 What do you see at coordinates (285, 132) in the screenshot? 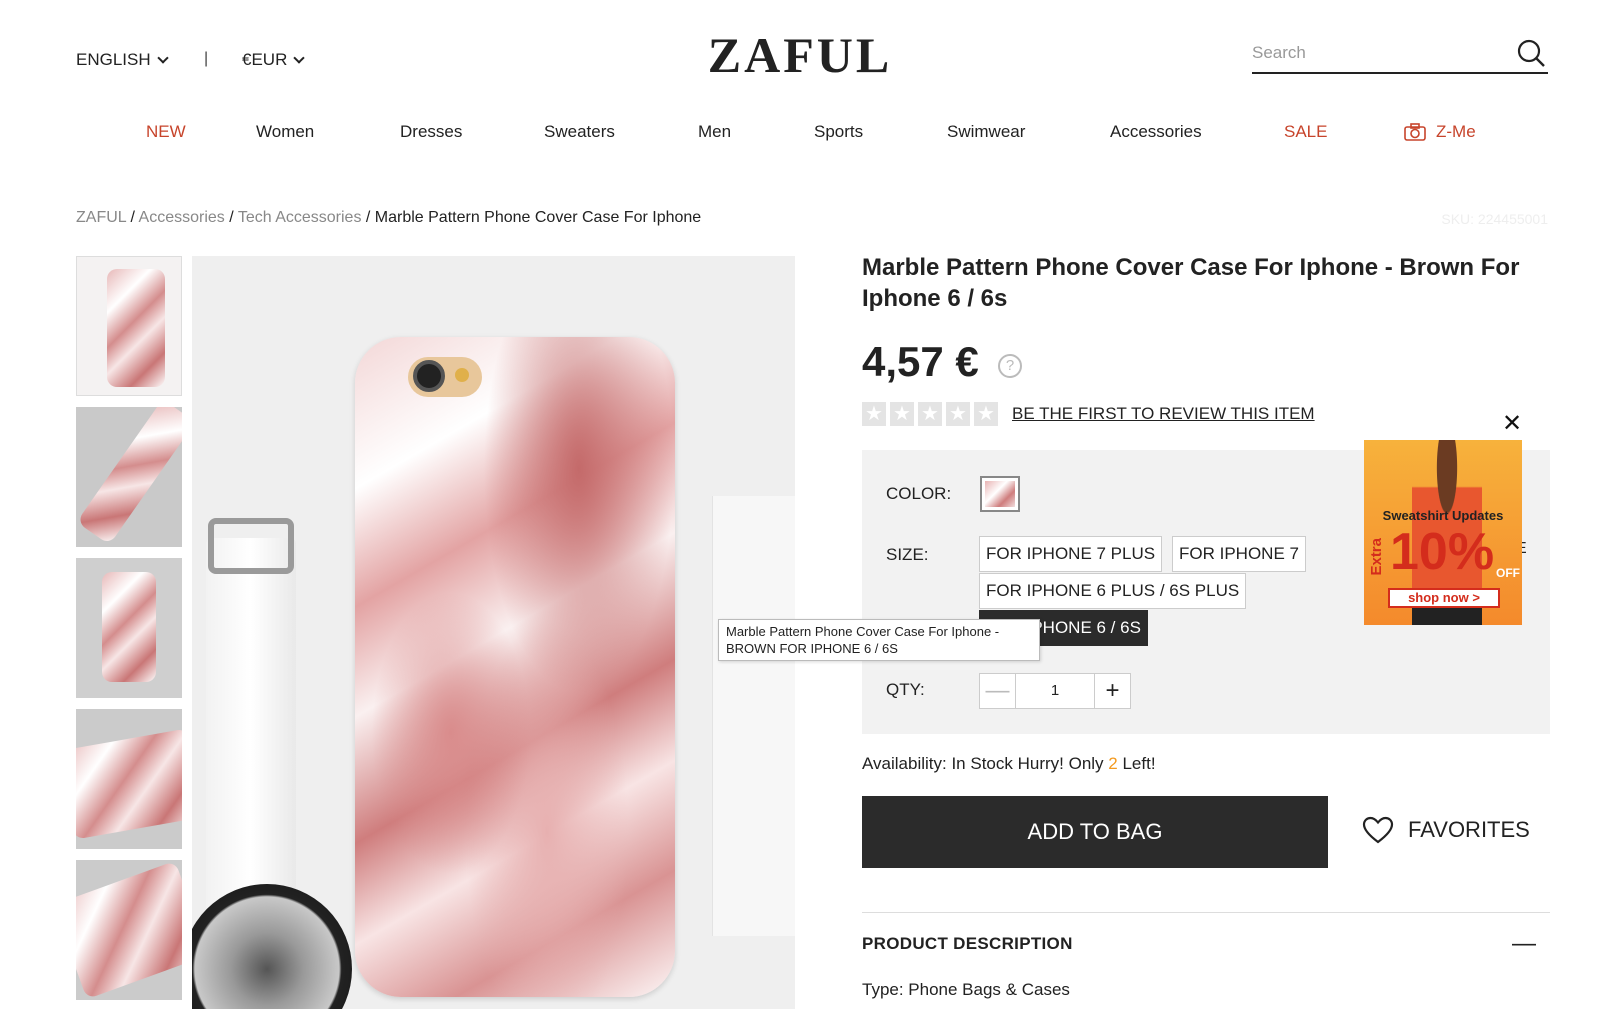
I see `nav-item-women: Women` at bounding box center [285, 132].